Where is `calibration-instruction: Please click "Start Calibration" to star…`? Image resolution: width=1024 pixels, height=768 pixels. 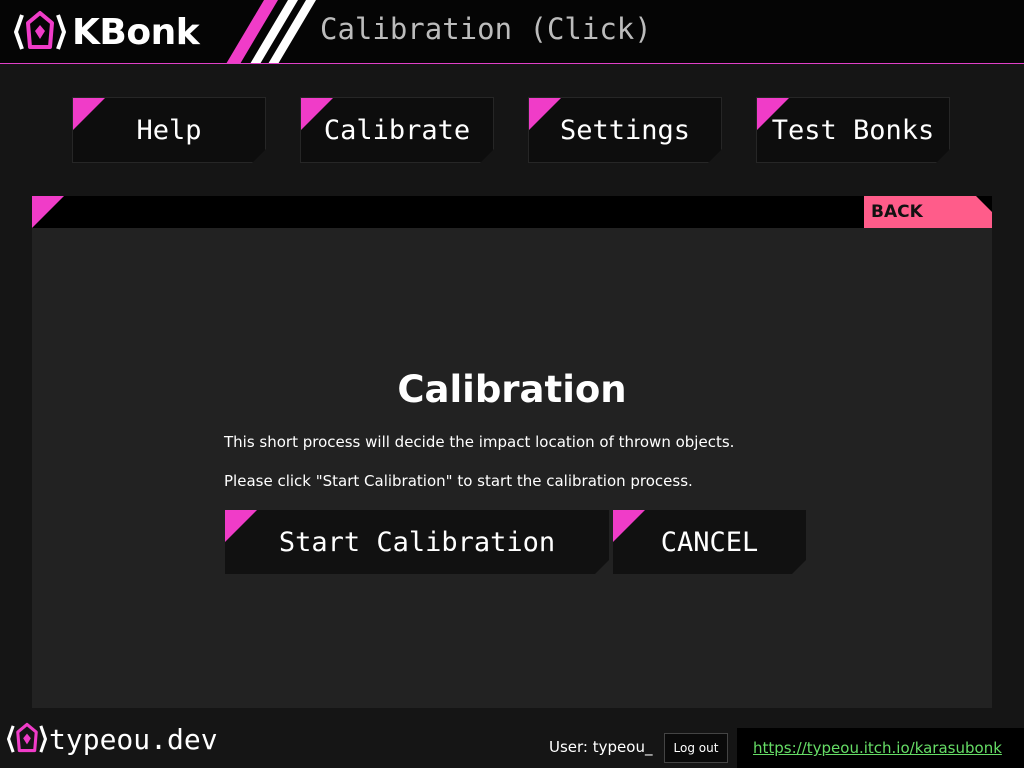 calibration-instruction: Please click "Start Calibration" to star… is located at coordinates (458, 481).